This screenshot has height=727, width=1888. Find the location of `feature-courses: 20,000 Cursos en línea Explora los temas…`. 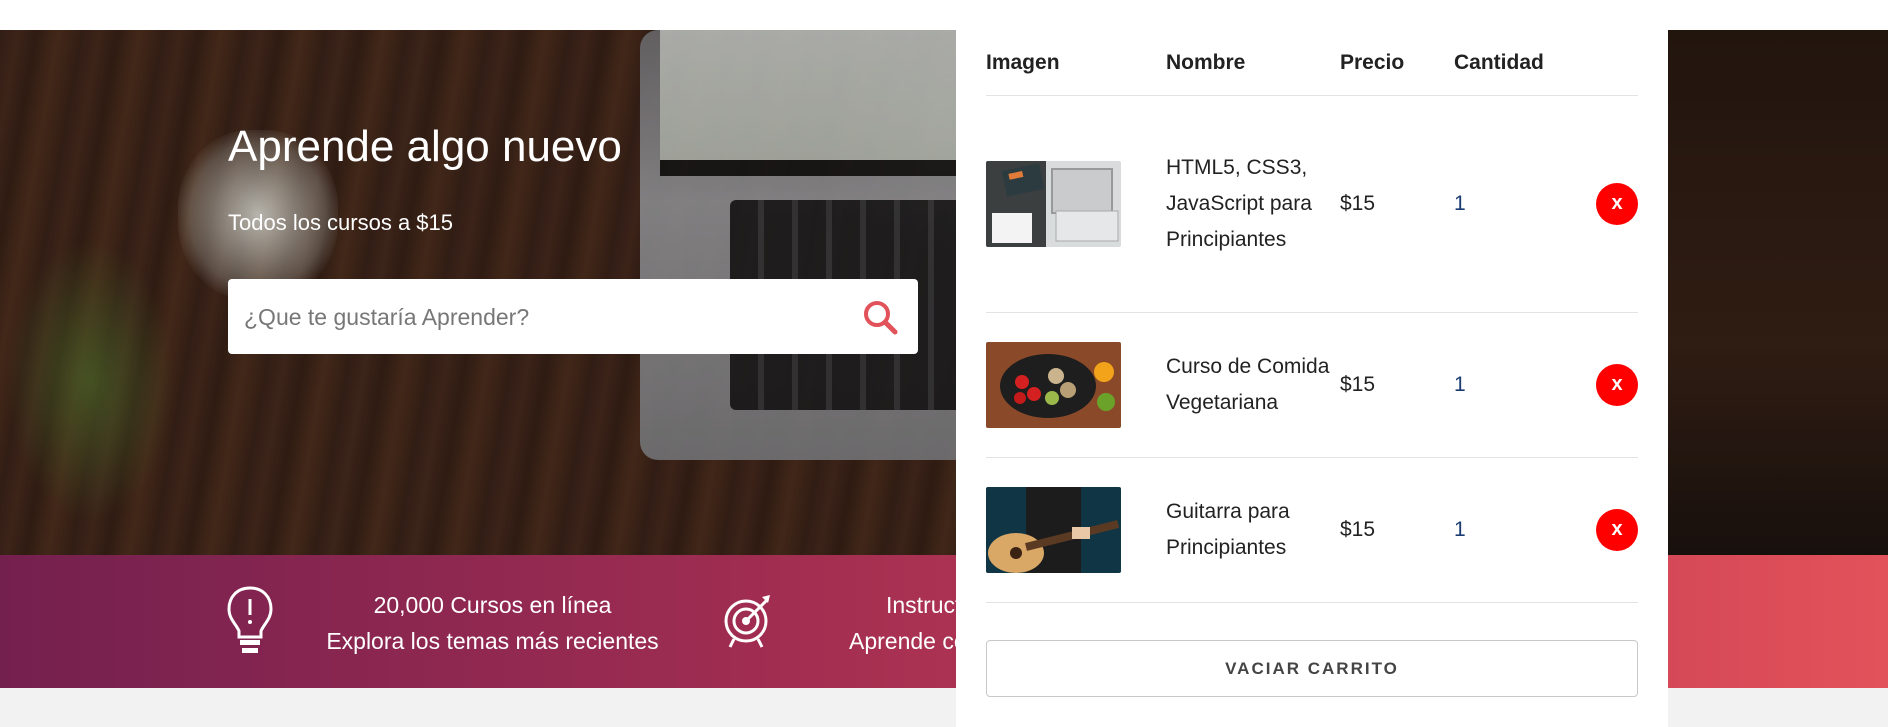

feature-courses: 20,000 Cursos en línea Explora los temas… is located at coordinates (492, 623).